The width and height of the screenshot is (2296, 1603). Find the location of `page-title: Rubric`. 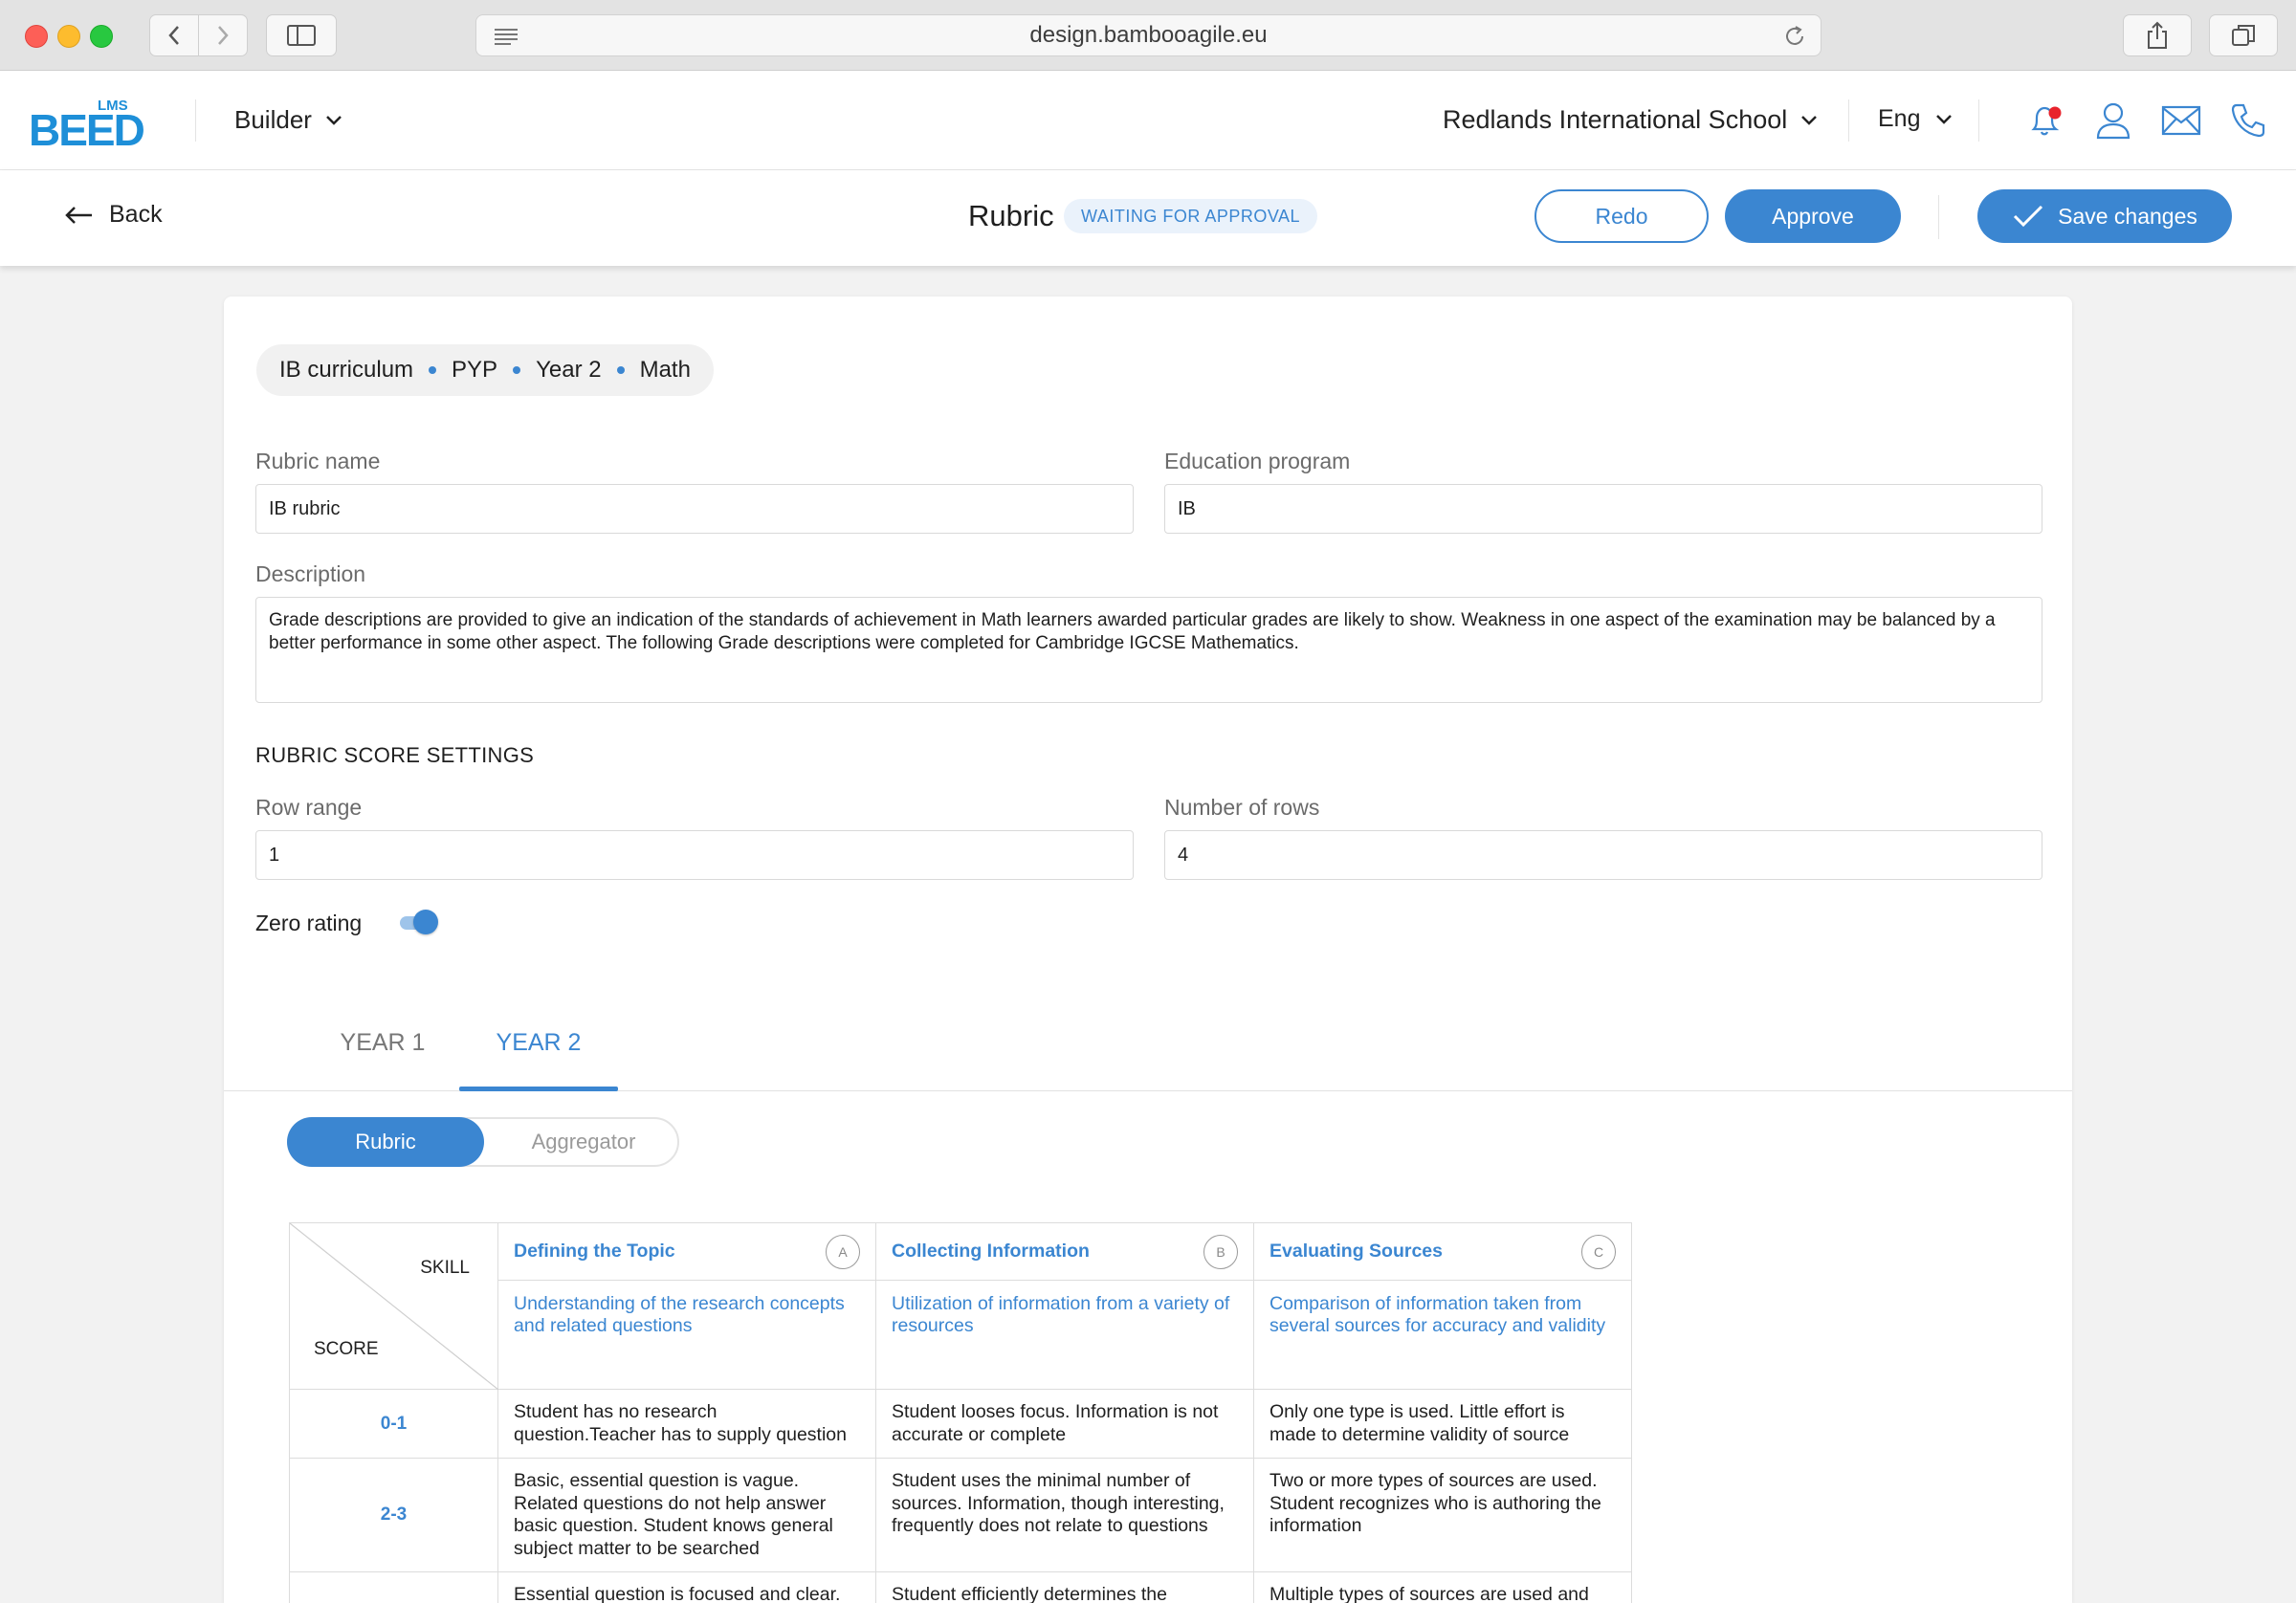

page-title: Rubric is located at coordinates (1011, 216).